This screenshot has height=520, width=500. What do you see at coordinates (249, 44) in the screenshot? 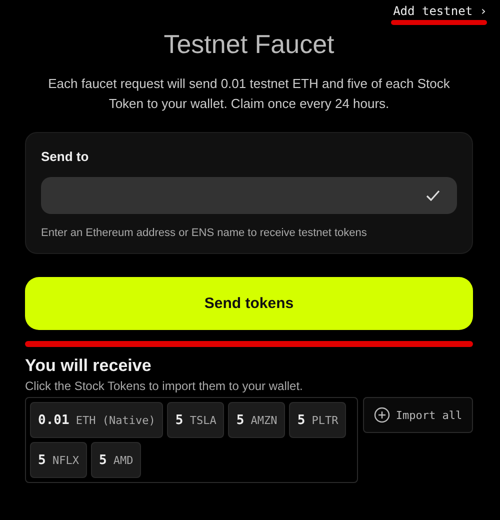
I see `page-title: Testnet Faucet` at bounding box center [249, 44].